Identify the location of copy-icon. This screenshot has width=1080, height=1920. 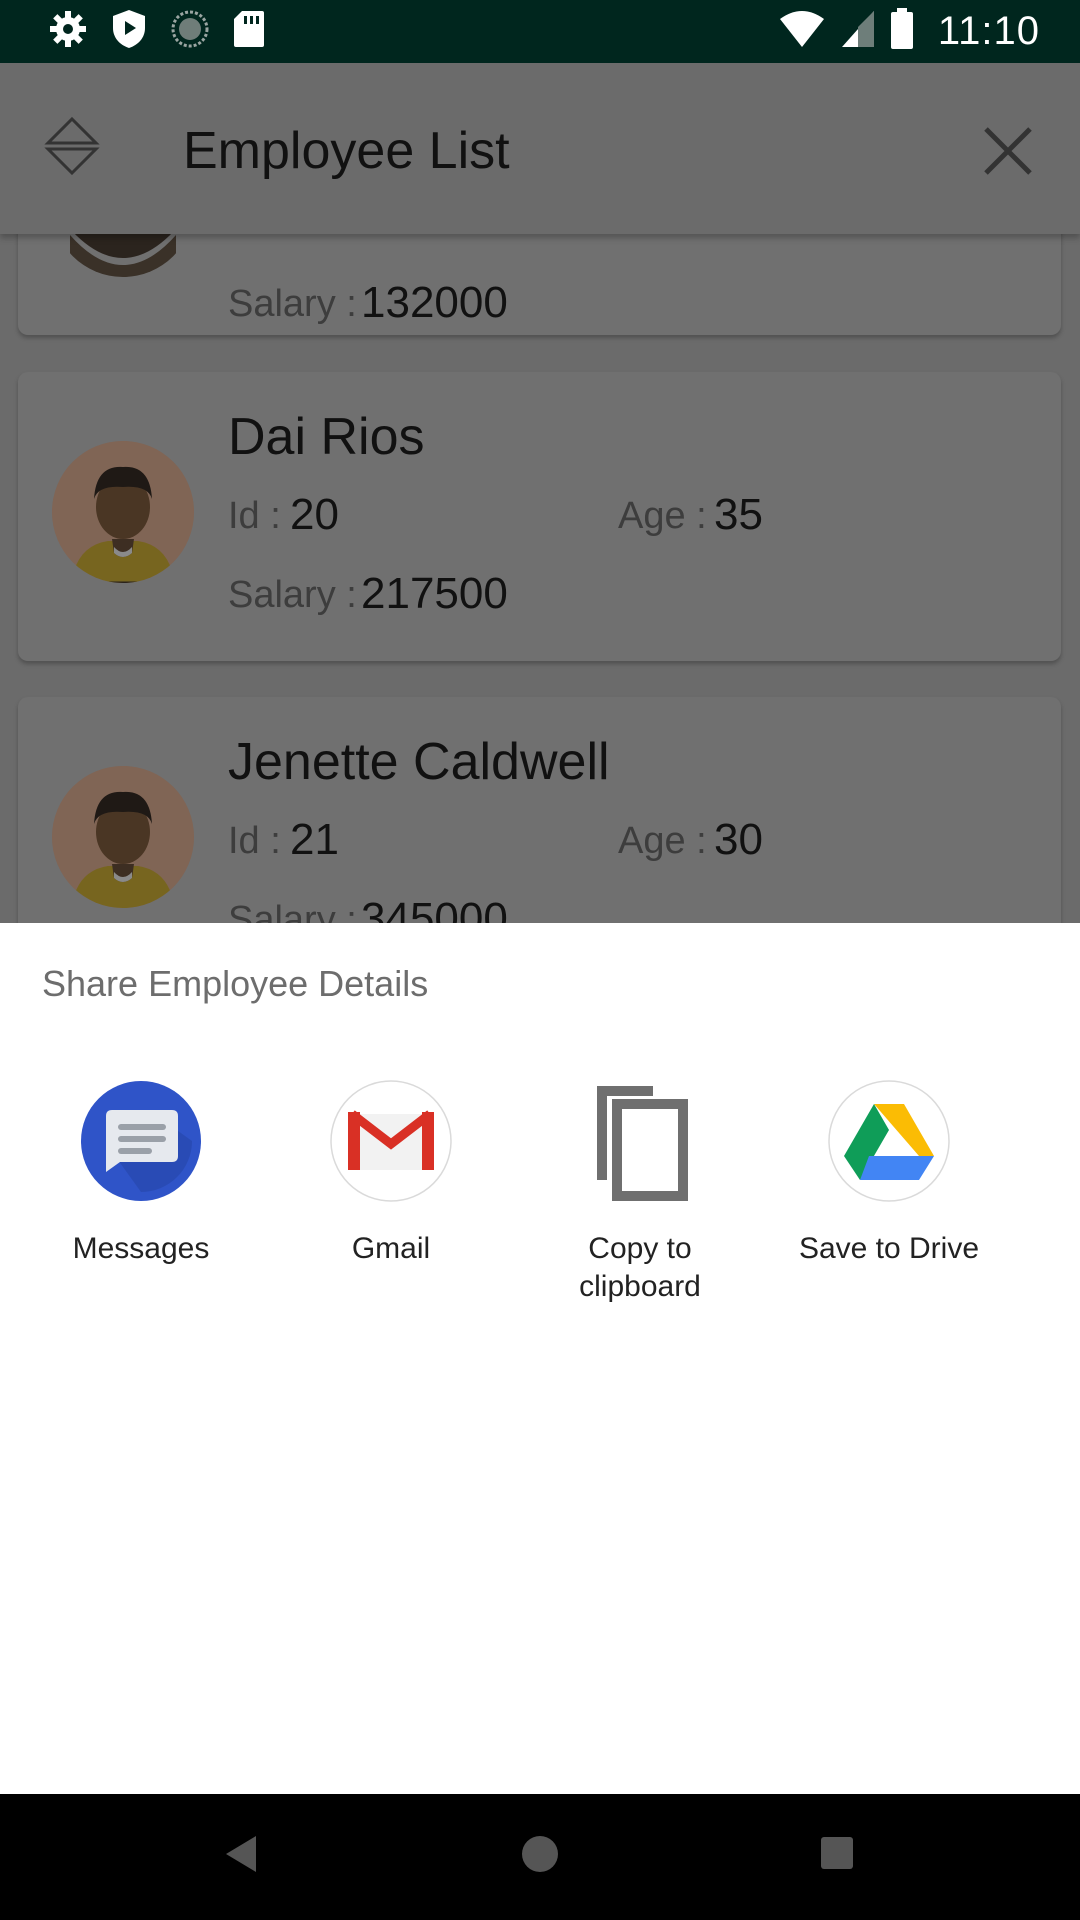
(640, 1141).